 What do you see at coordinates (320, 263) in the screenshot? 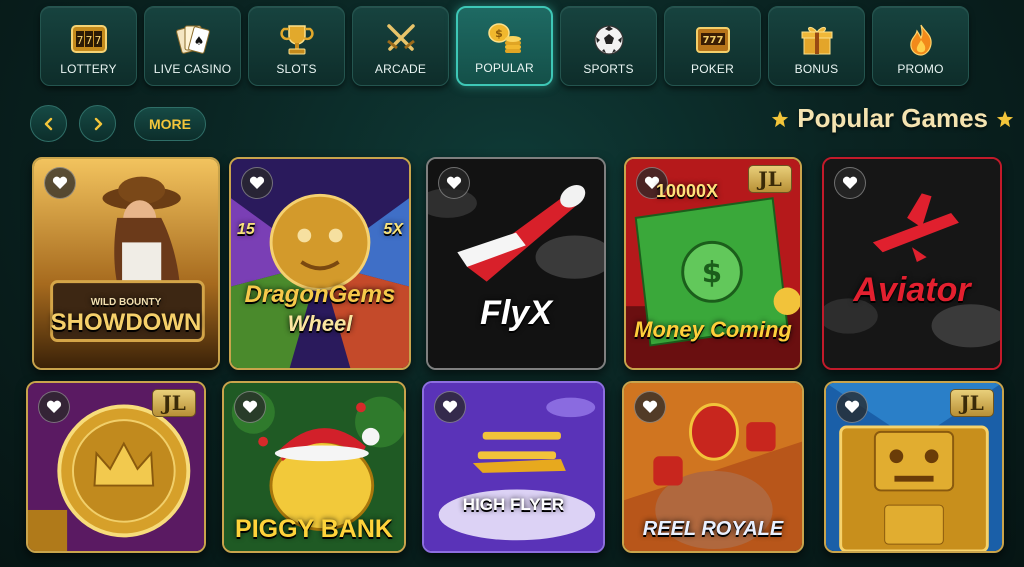
I see `game-card-dragon-gems-wheel: 15 5X DragonGems Wheel` at bounding box center [320, 263].